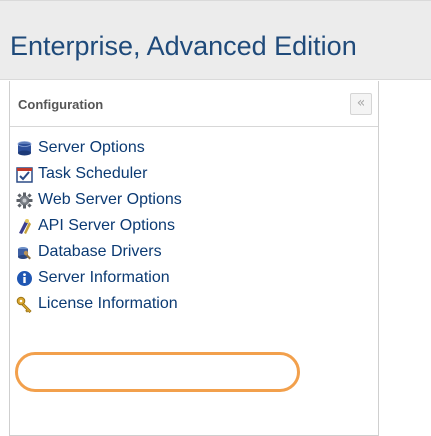 Image resolution: width=431 pixels, height=436 pixels. What do you see at coordinates (361, 104) in the screenshot?
I see `collapse-panel-button: «` at bounding box center [361, 104].